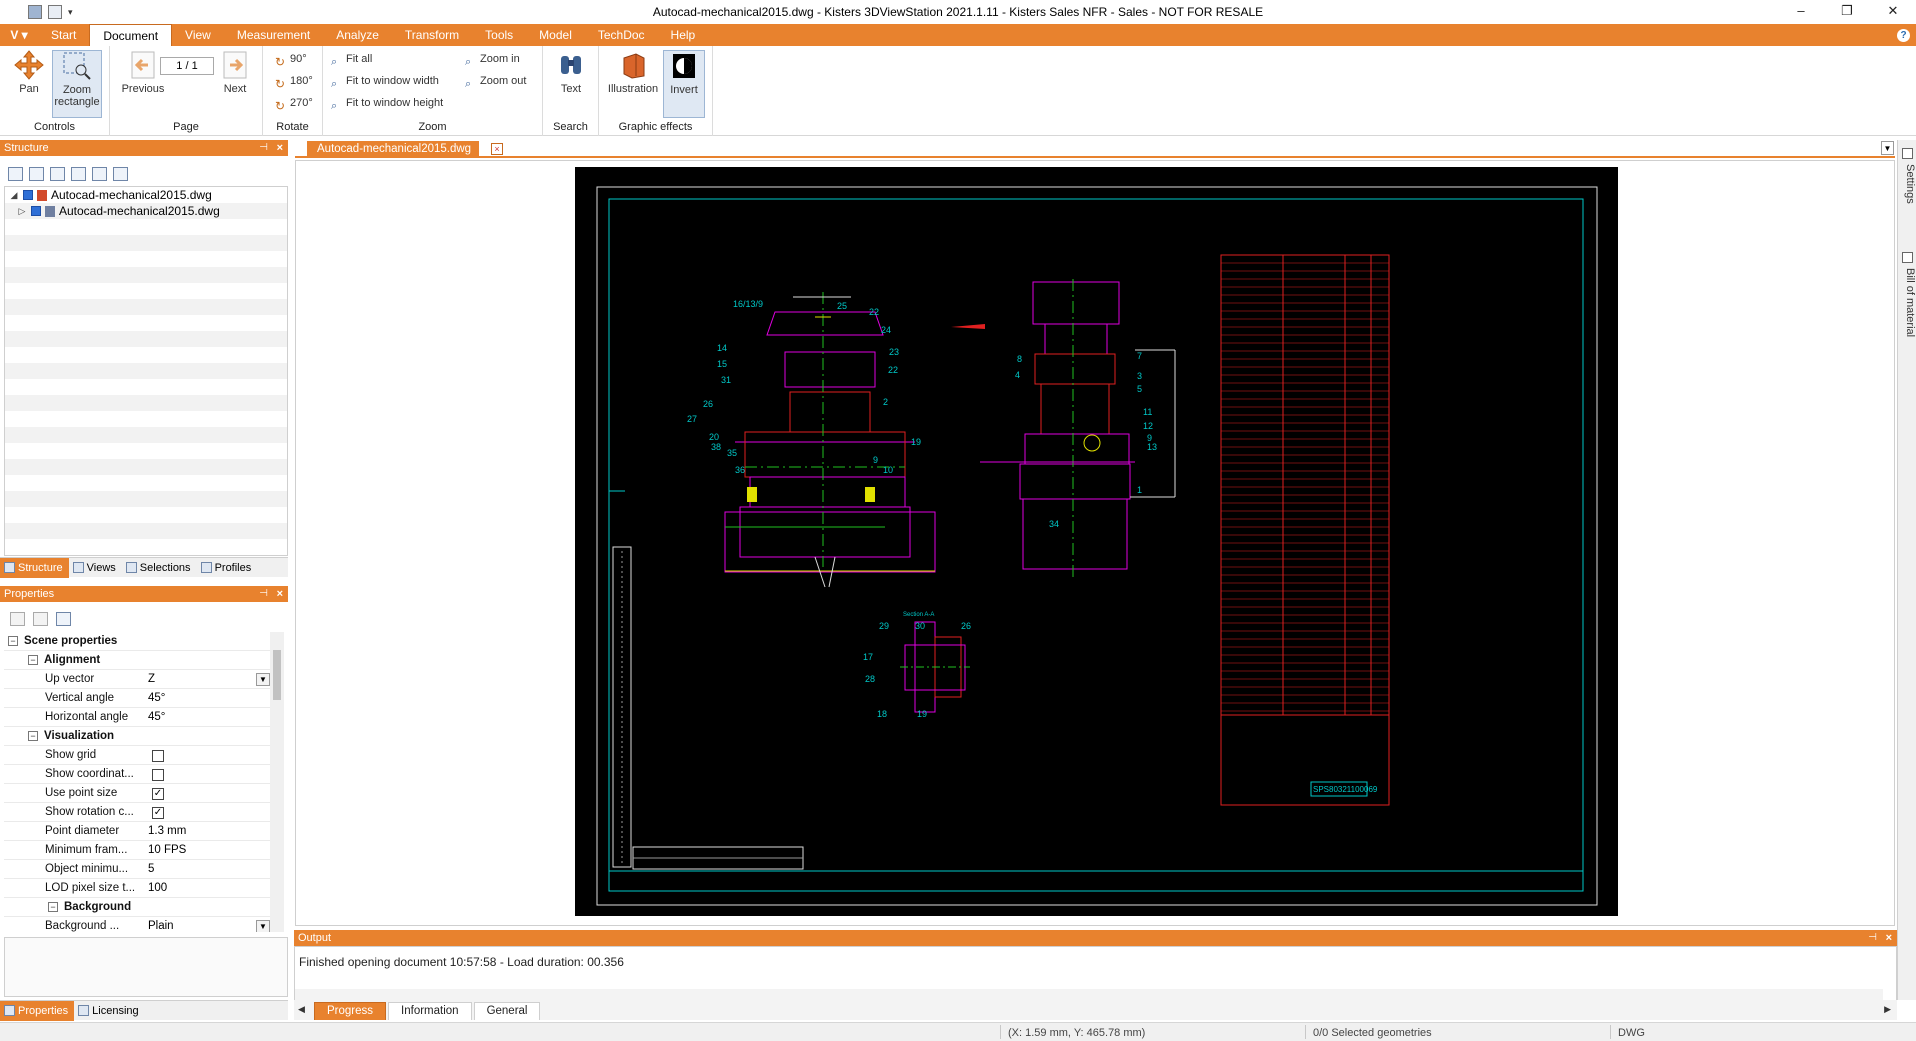  Describe the element at coordinates (138, 907) in the screenshot. I see `category-background: − Background` at that location.